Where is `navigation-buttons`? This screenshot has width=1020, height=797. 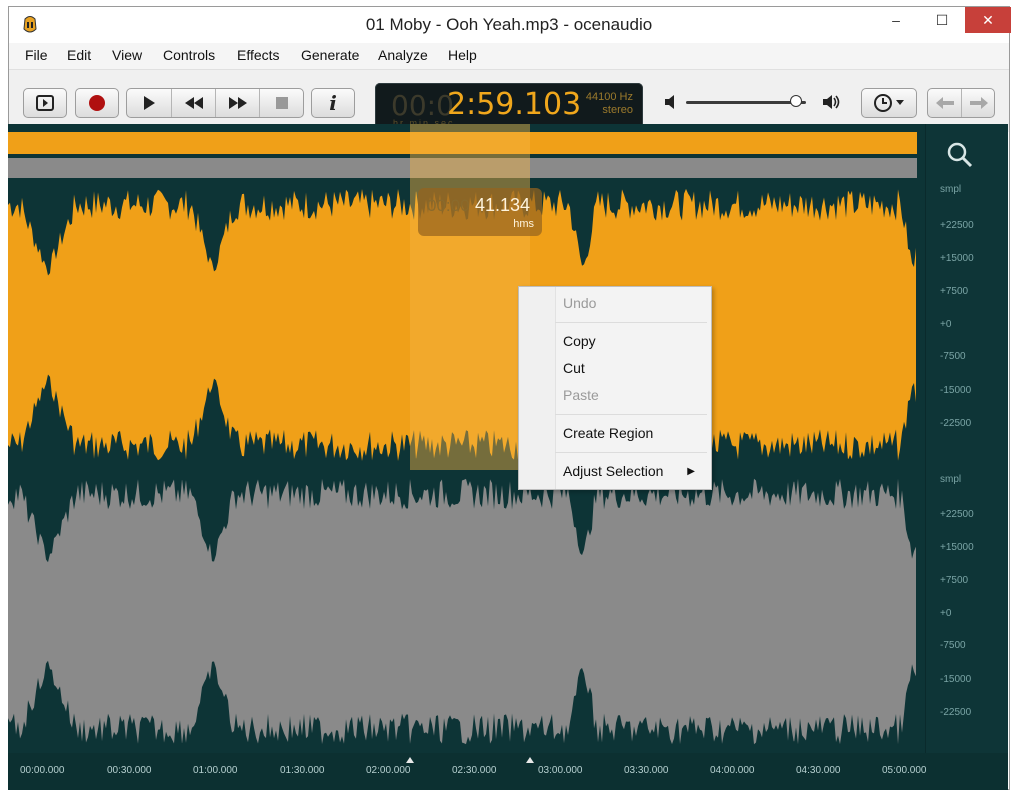 navigation-buttons is located at coordinates (961, 103).